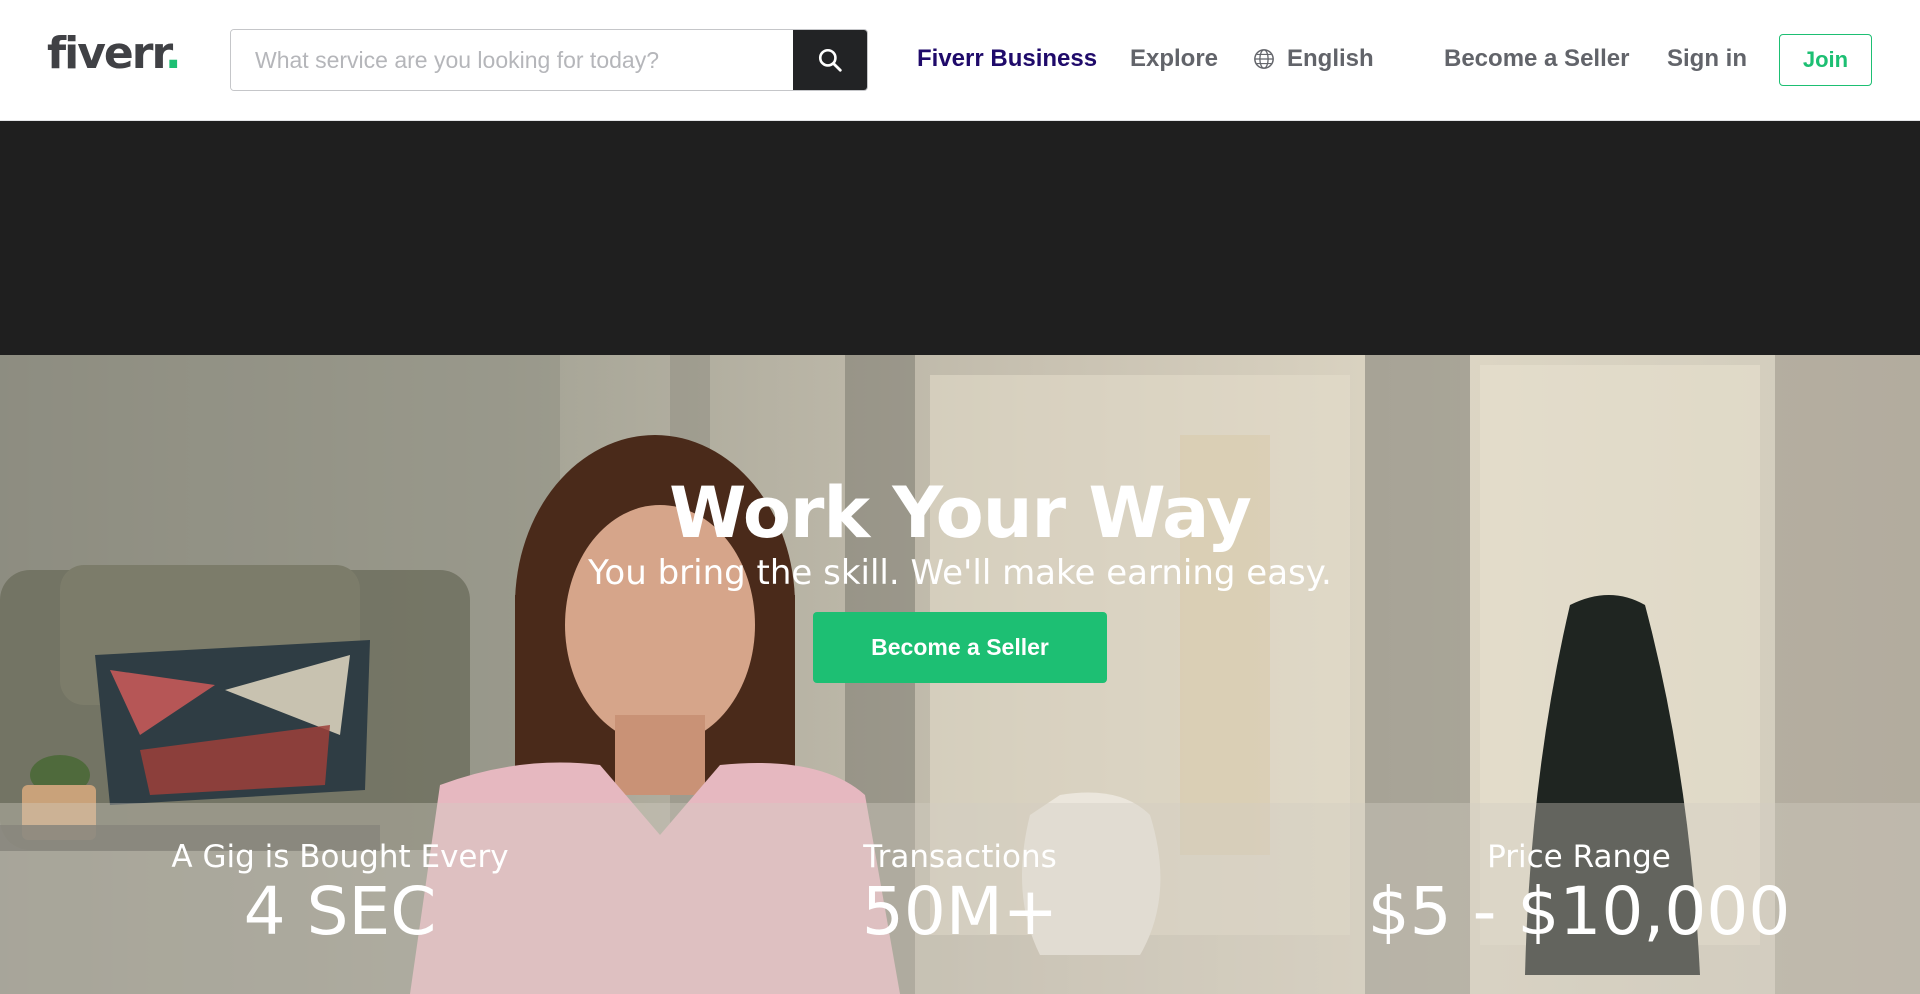 The image size is (1920, 994). I want to click on stat-price-range: Price Range $5 - $10,000, so click(1579, 893).